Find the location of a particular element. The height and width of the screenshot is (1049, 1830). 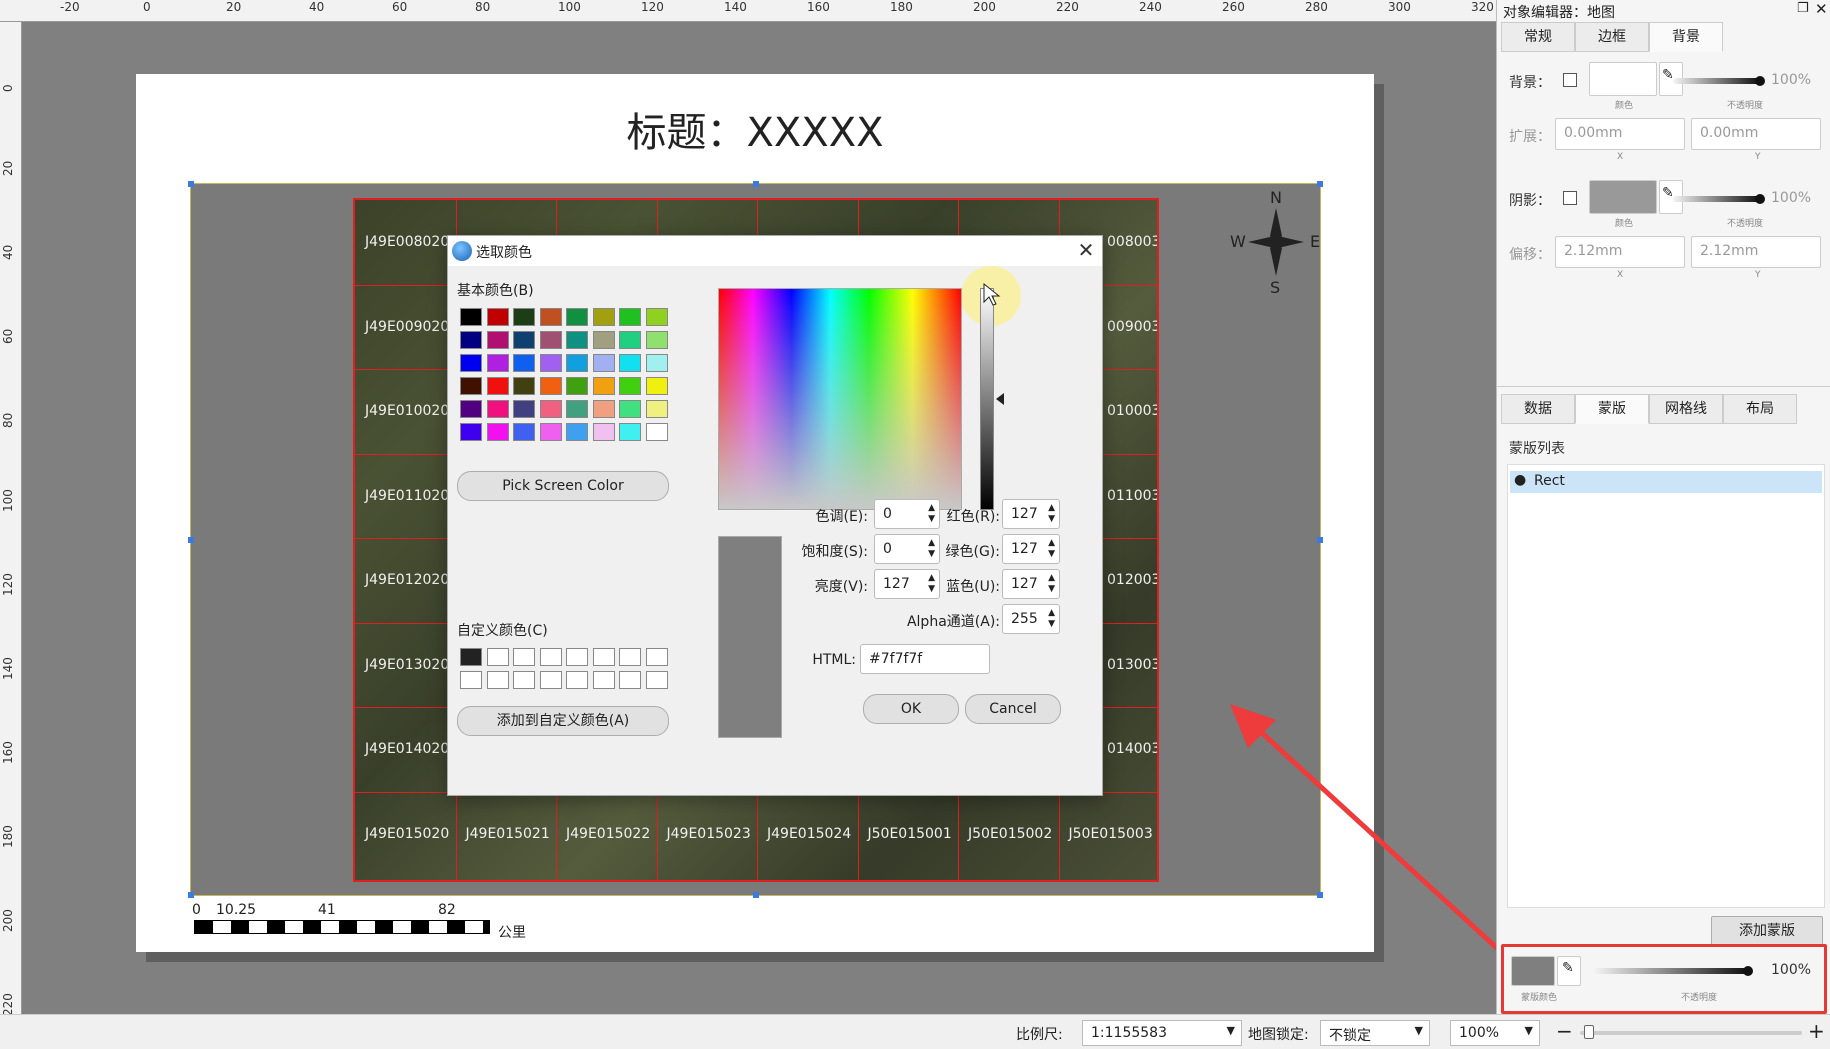

luminance-slider is located at coordinates (987, 399).